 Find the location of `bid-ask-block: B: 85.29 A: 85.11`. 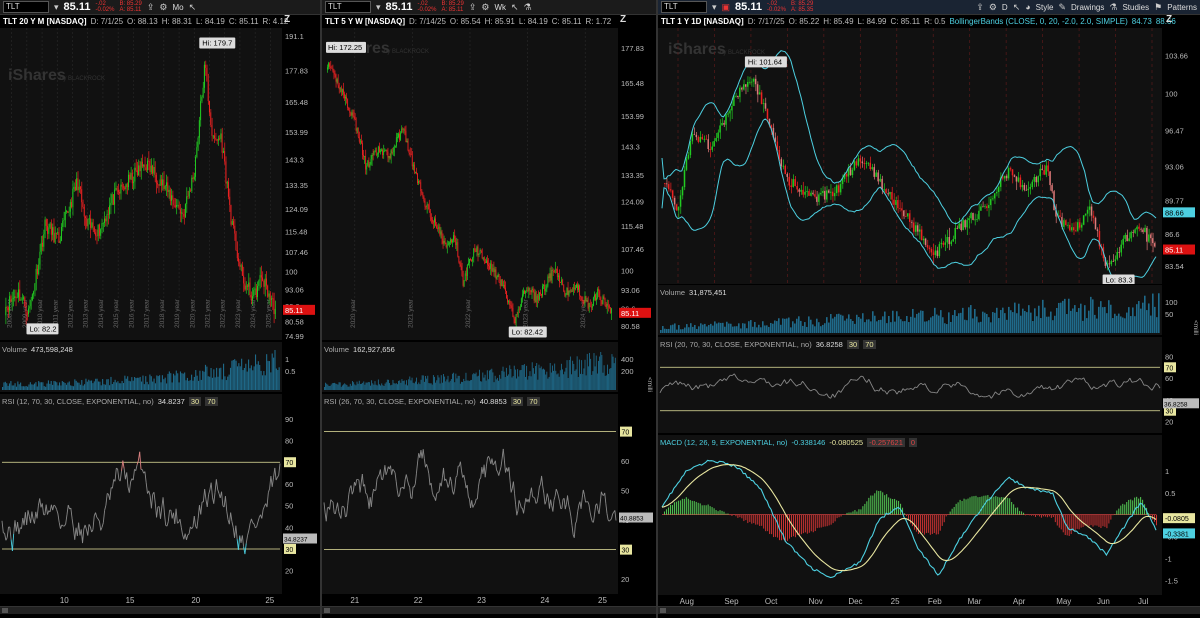

bid-ask-block: B: 85.29 A: 85.11 is located at coordinates (130, 7).